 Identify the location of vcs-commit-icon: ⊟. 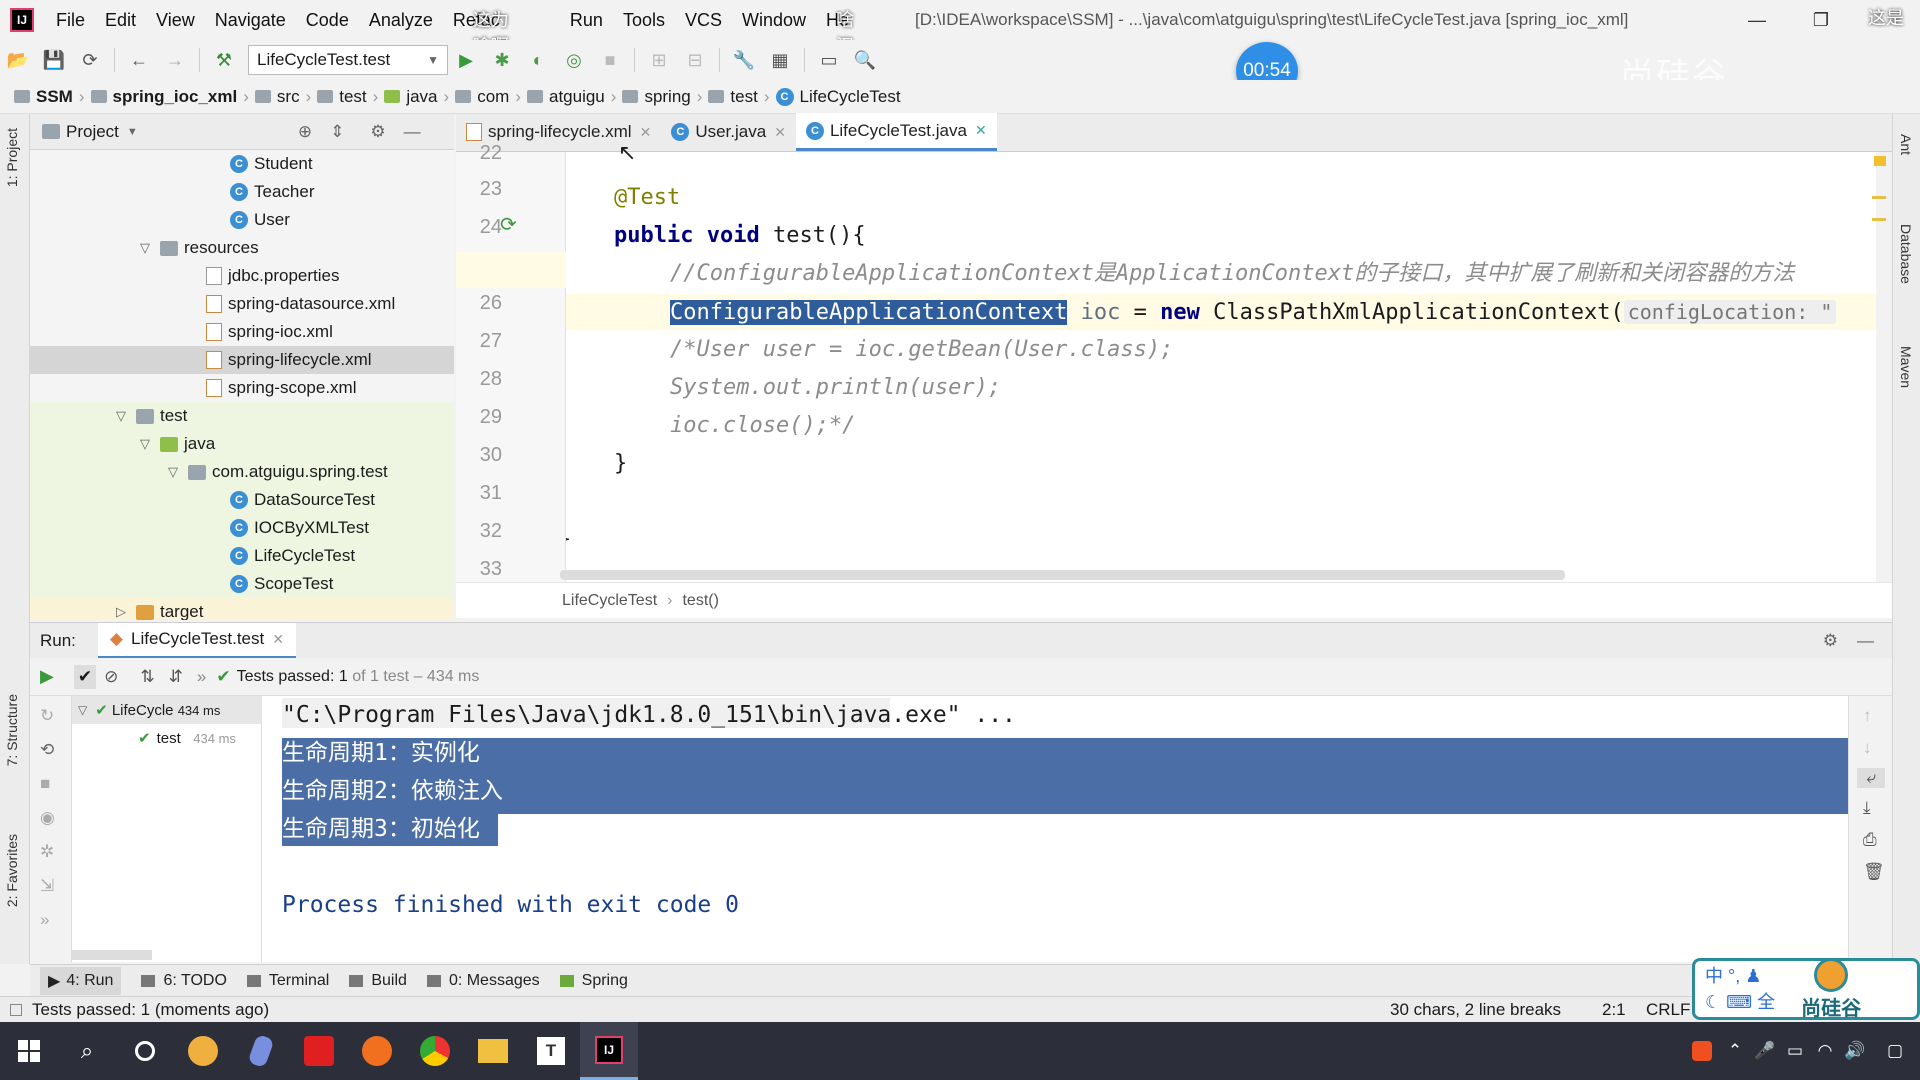
(695, 60).